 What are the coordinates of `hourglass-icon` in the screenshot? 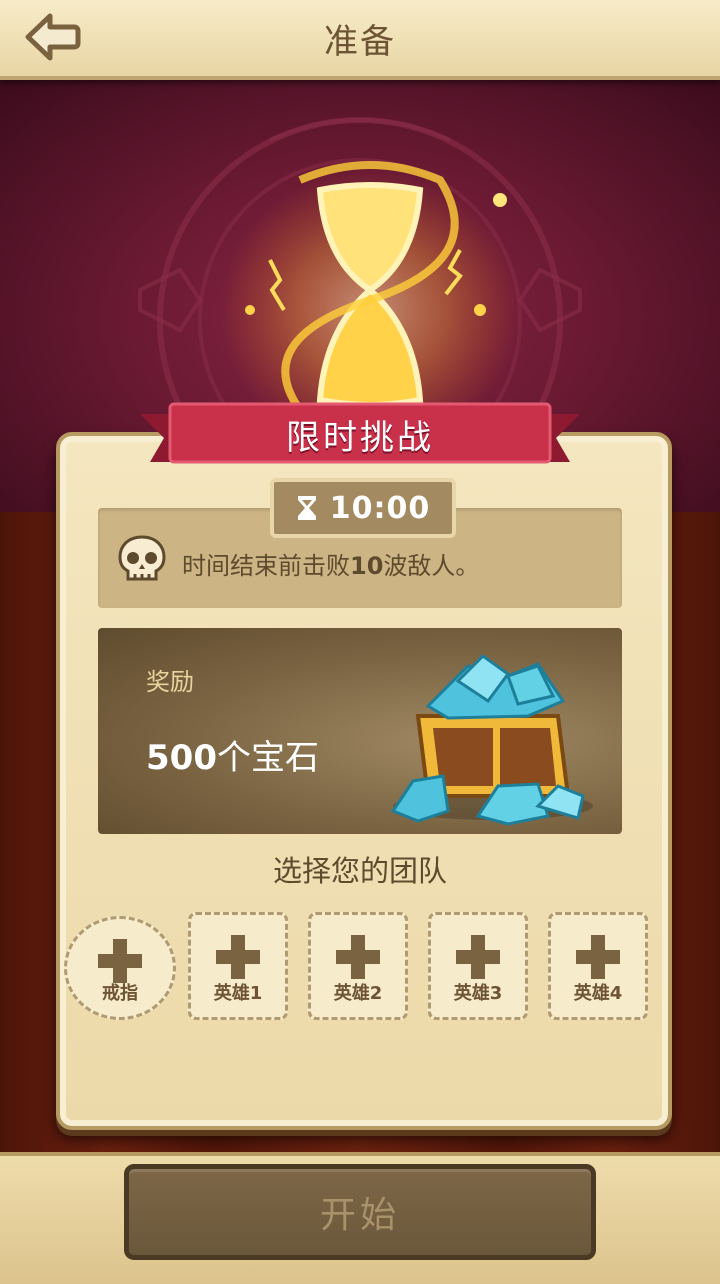 It's located at (306, 508).